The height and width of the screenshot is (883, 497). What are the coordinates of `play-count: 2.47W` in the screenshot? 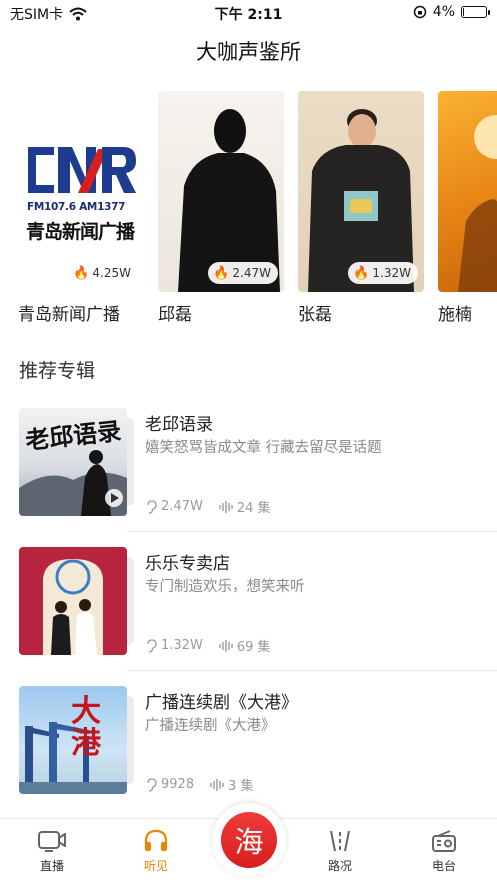 It's located at (182, 506).